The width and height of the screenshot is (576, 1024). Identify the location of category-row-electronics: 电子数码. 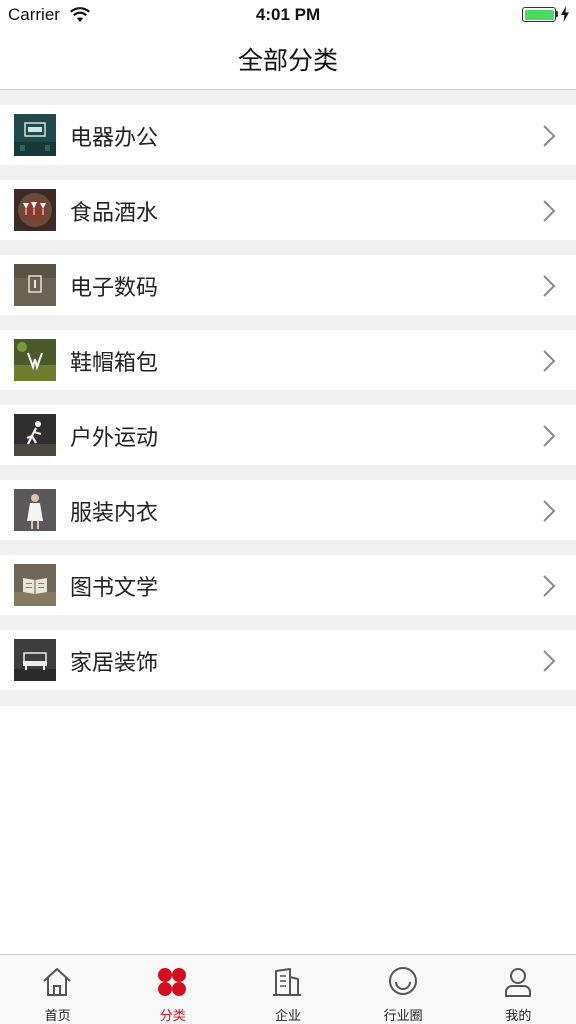
(288, 285).